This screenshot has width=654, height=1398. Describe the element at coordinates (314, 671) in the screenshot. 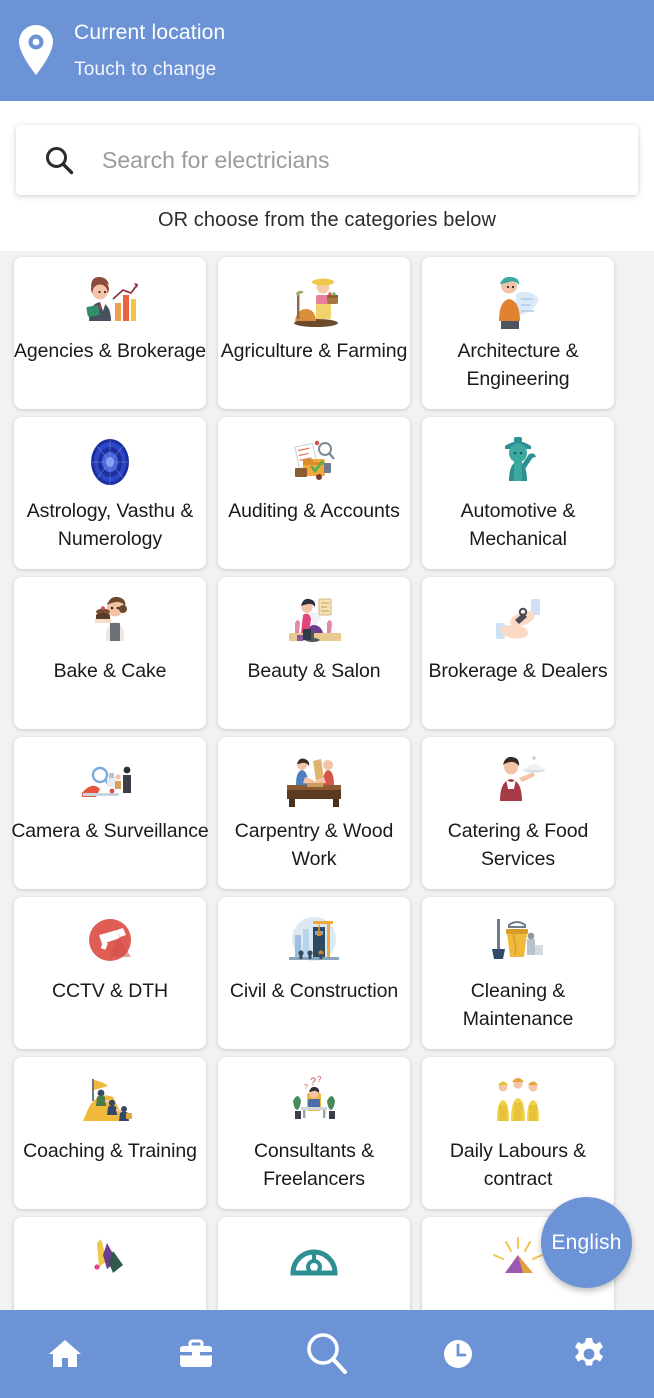

I see `category-label: Beauty & Salon` at that location.